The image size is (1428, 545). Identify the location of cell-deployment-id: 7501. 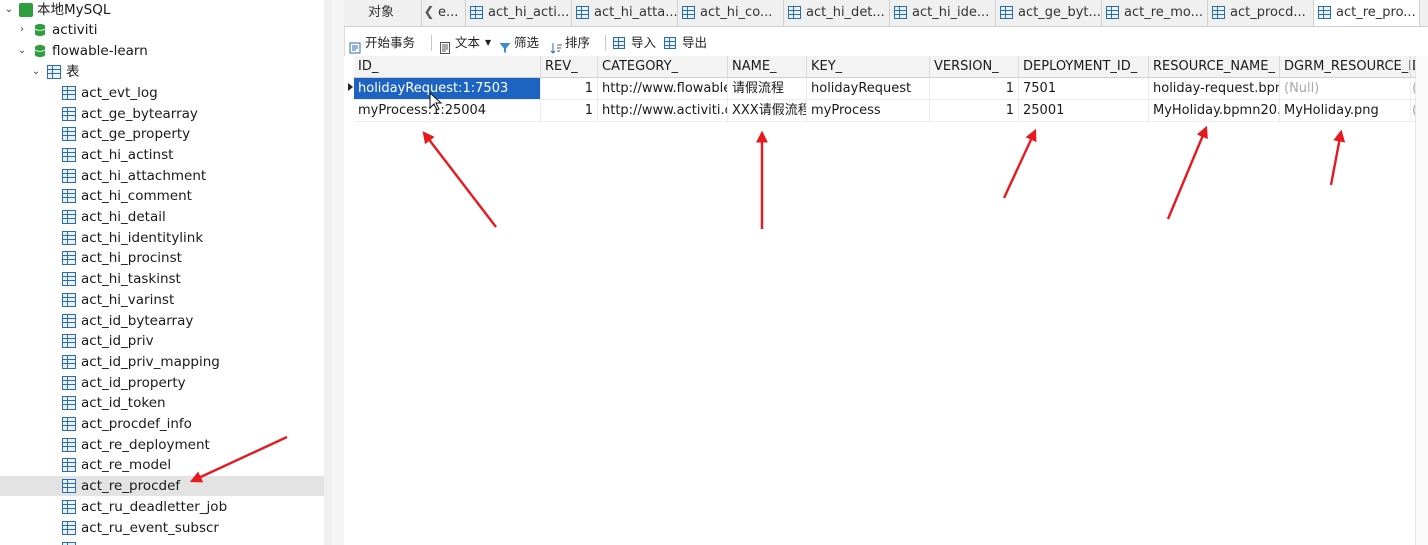
(1084, 89).